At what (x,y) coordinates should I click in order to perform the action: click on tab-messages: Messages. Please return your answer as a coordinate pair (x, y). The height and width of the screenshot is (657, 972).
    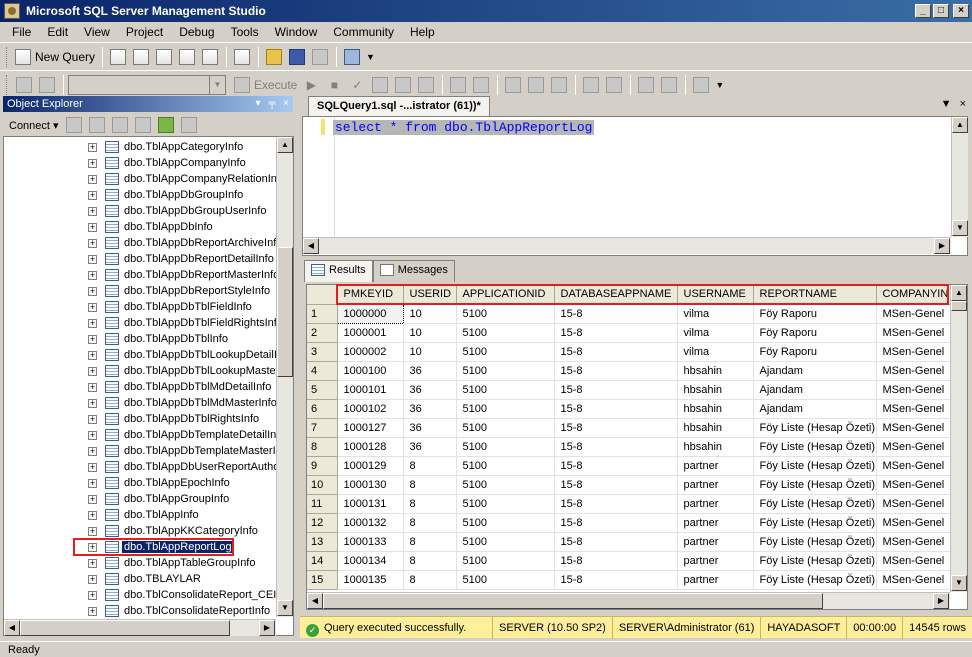
    Looking at the image, I should click on (413, 271).